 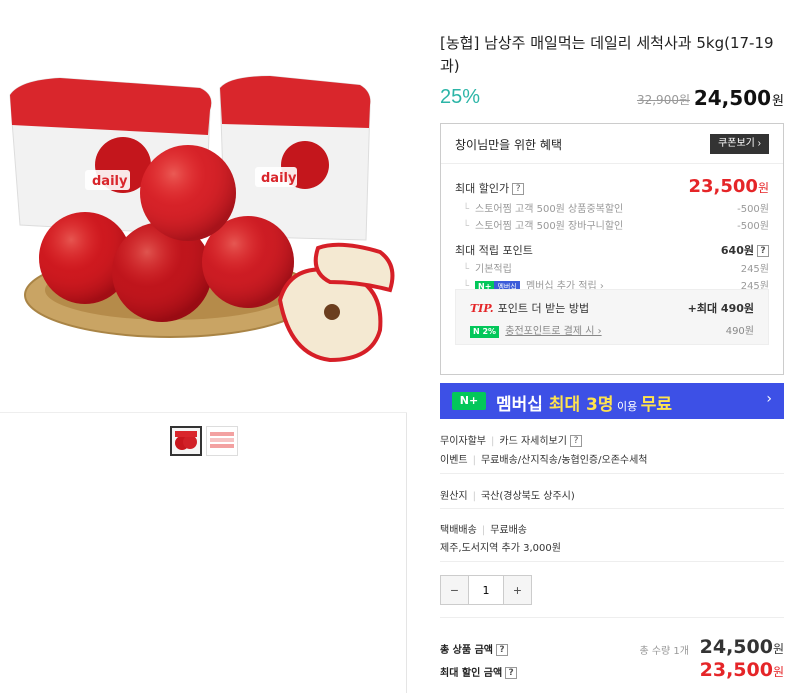 What do you see at coordinates (612, 267) in the screenshot?
I see `point-item: └ 기본적립 245원` at bounding box center [612, 267].